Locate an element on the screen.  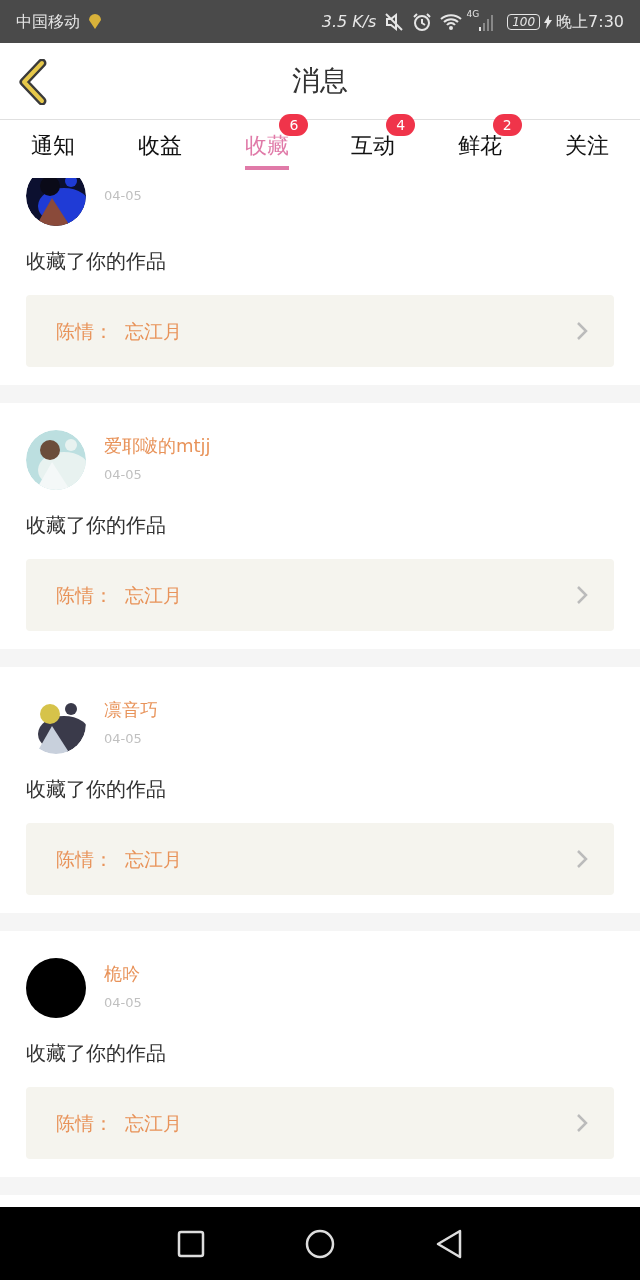
user-name: 凛音巧 is located at coordinates (131, 710).